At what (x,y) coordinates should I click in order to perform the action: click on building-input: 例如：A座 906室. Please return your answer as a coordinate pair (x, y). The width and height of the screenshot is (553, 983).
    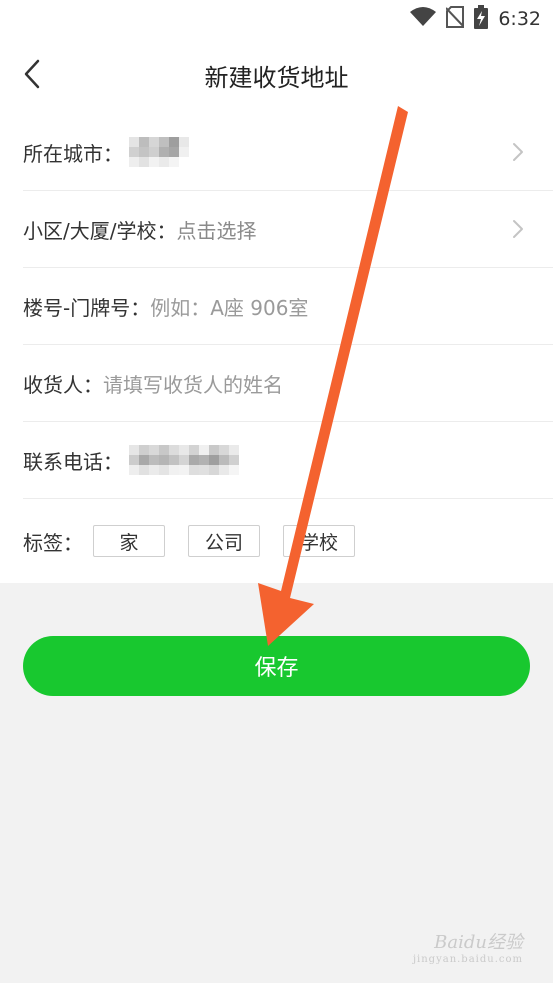
    Looking at the image, I should click on (229, 306).